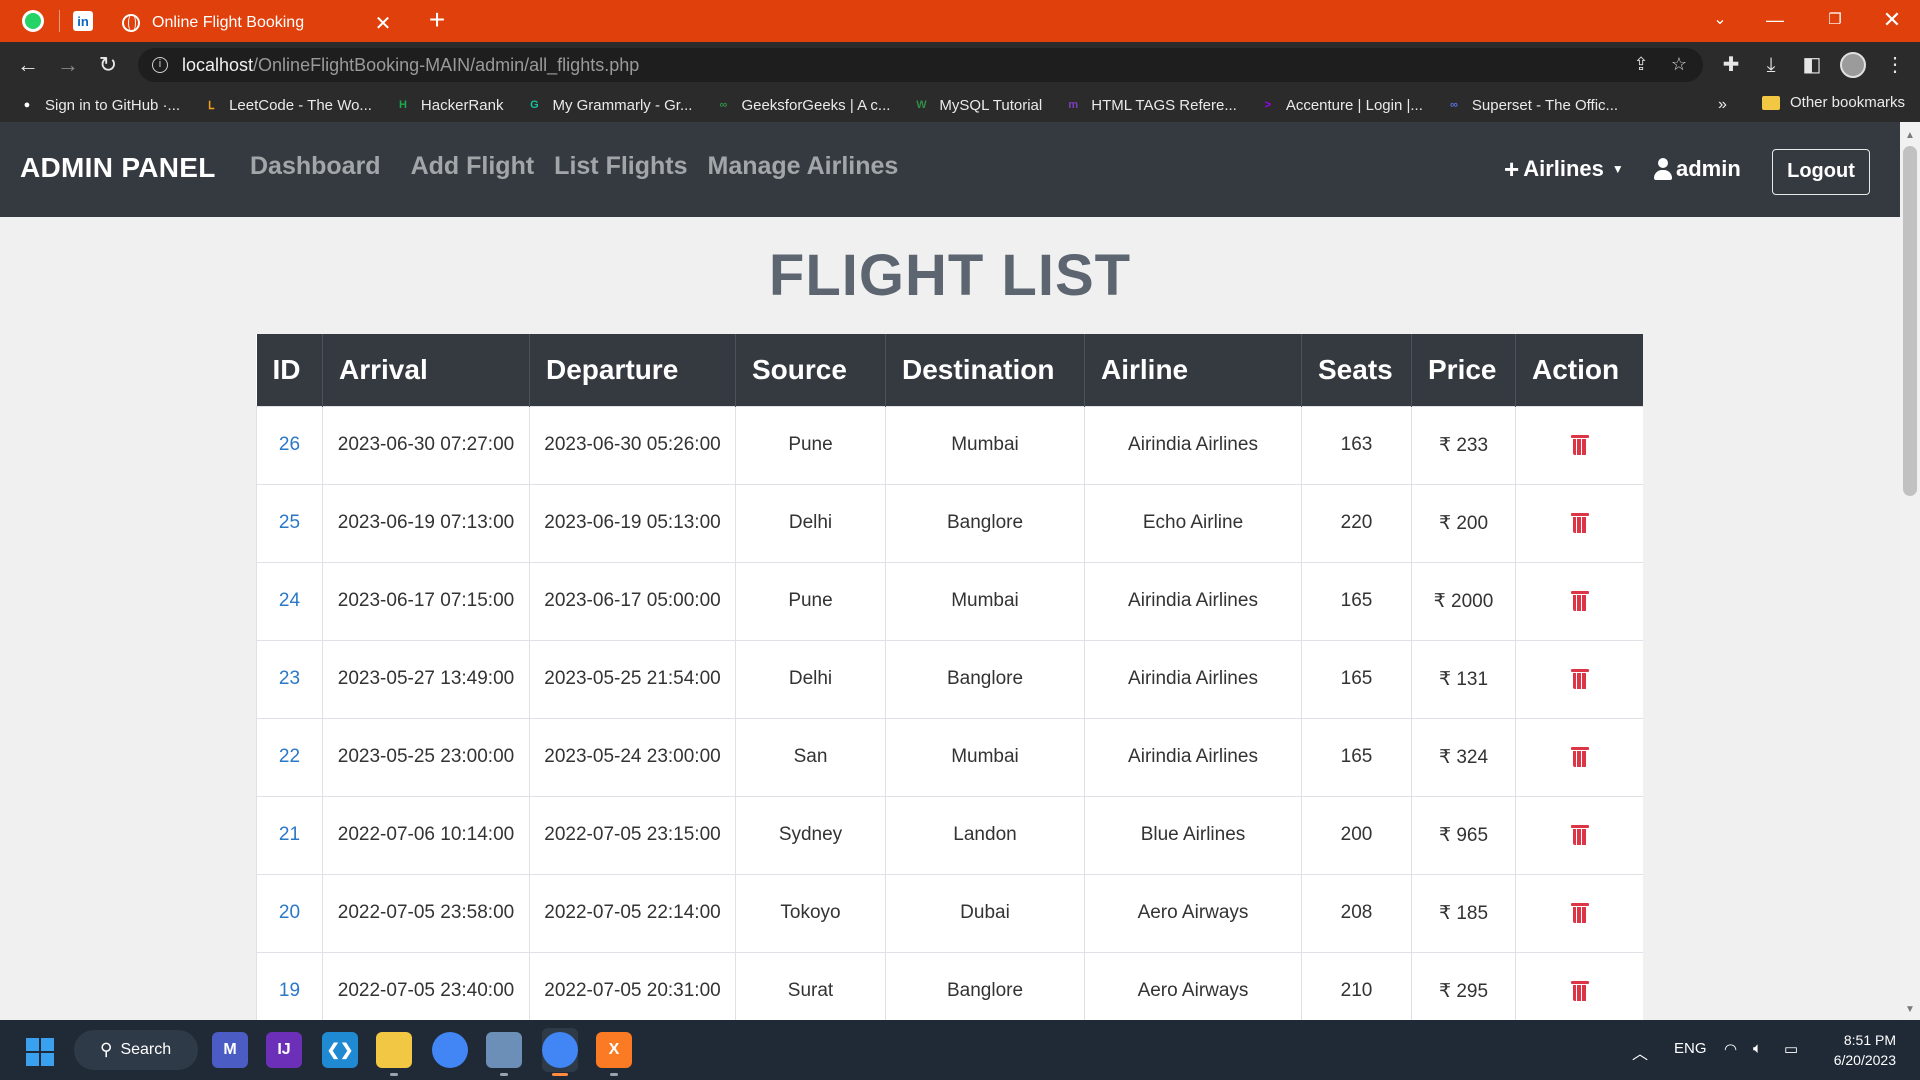 Image resolution: width=1920 pixels, height=1080 pixels. I want to click on site-info-icon: i, so click(160, 65).